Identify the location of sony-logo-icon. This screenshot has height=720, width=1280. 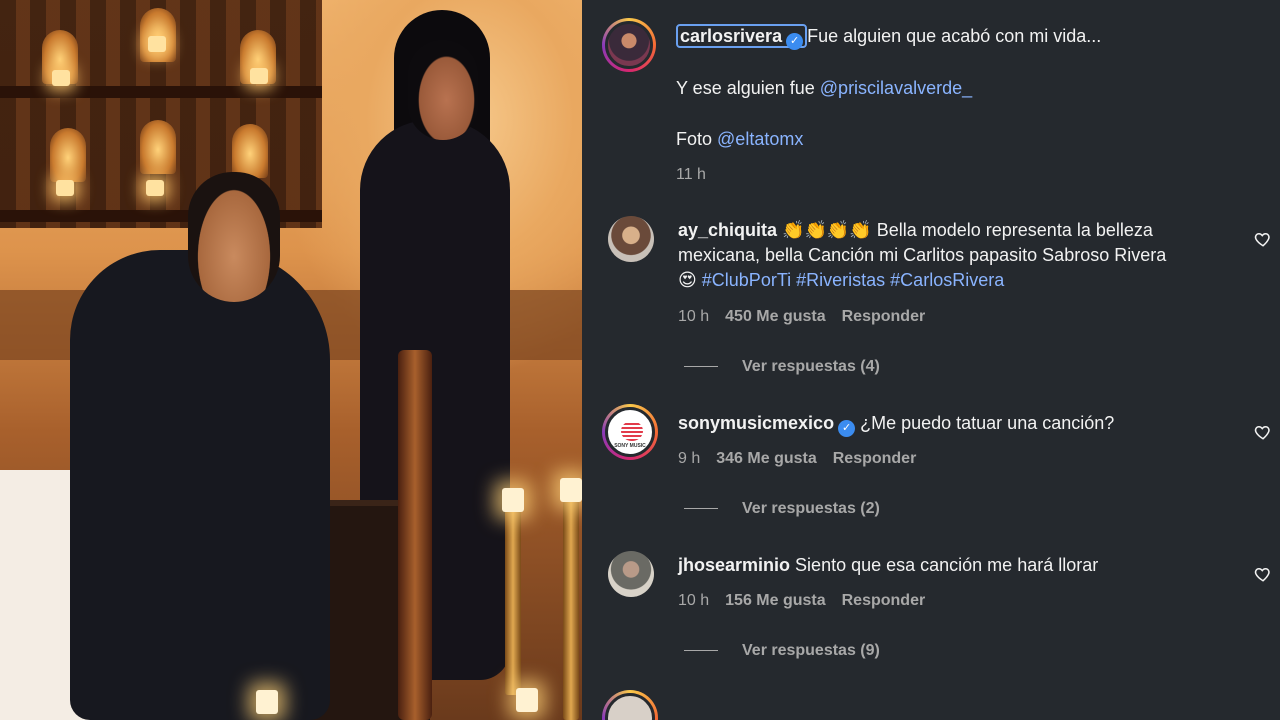
(632, 431).